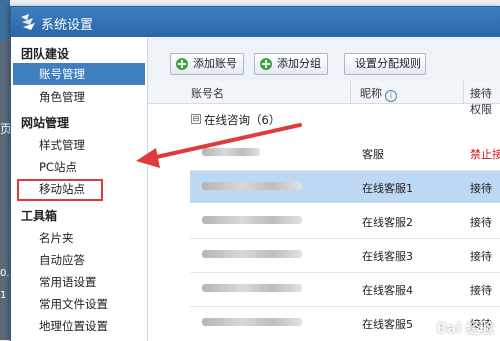 The height and width of the screenshot is (341, 500). What do you see at coordinates (73, 326) in the screenshot?
I see `sidebar-item-label: 地理位置设置` at bounding box center [73, 326].